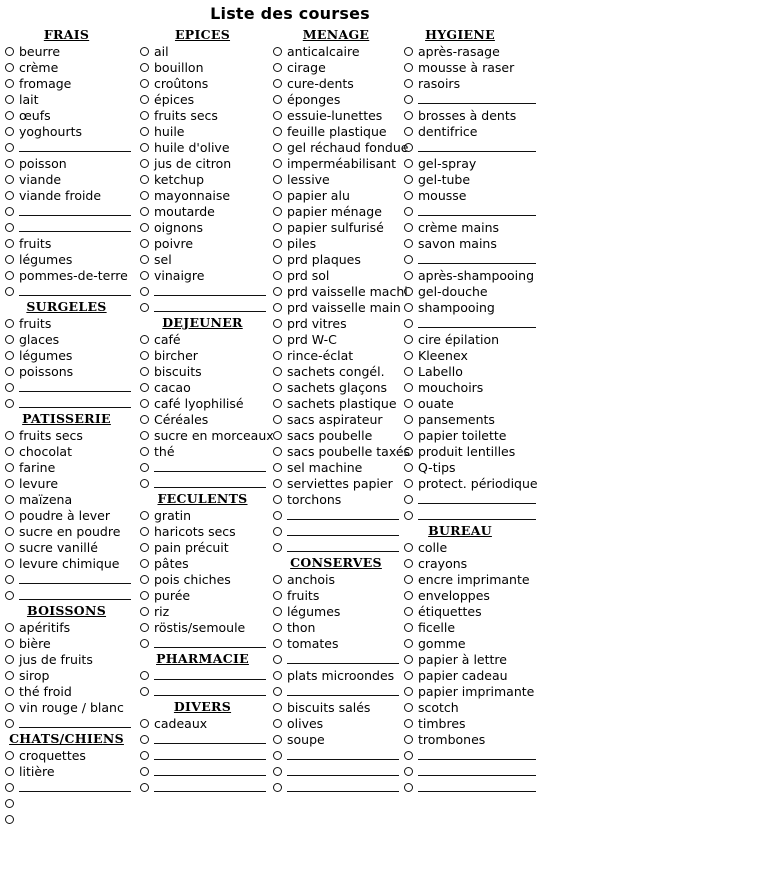  I want to click on list-item: cacao, so click(203, 387).